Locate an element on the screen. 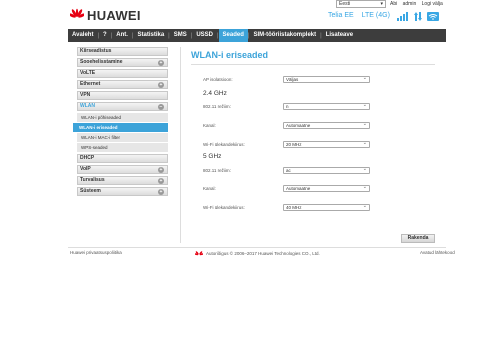 The height and width of the screenshot is (351, 500). ap-isolation-select: Väljas is located at coordinates (326, 79).